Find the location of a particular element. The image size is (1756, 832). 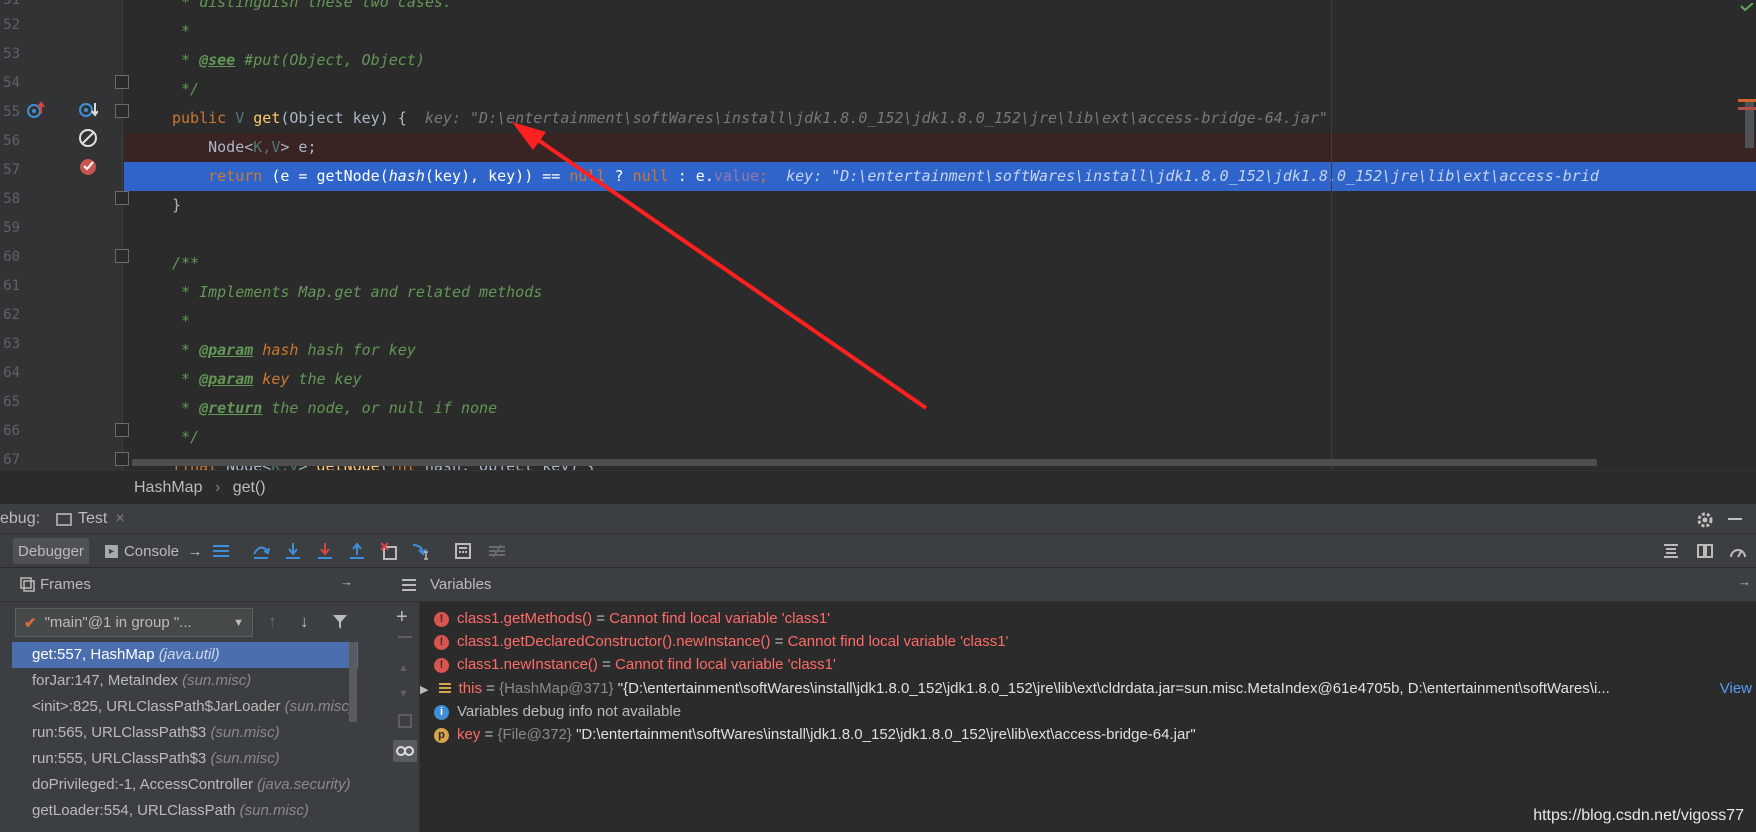

variables-side-toolbar: + ▲ ▼ is located at coordinates (405, 717).